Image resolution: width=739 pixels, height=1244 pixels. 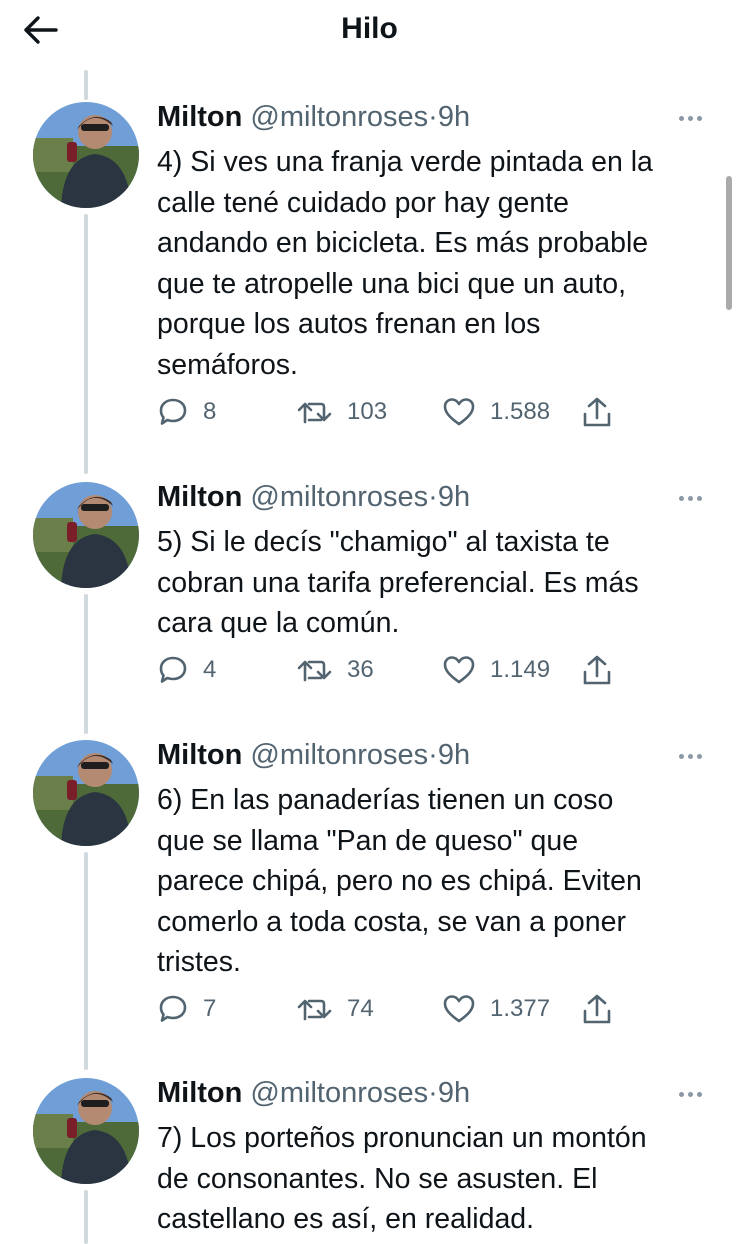 I want to click on reply-count: 7, so click(x=210, y=1008).